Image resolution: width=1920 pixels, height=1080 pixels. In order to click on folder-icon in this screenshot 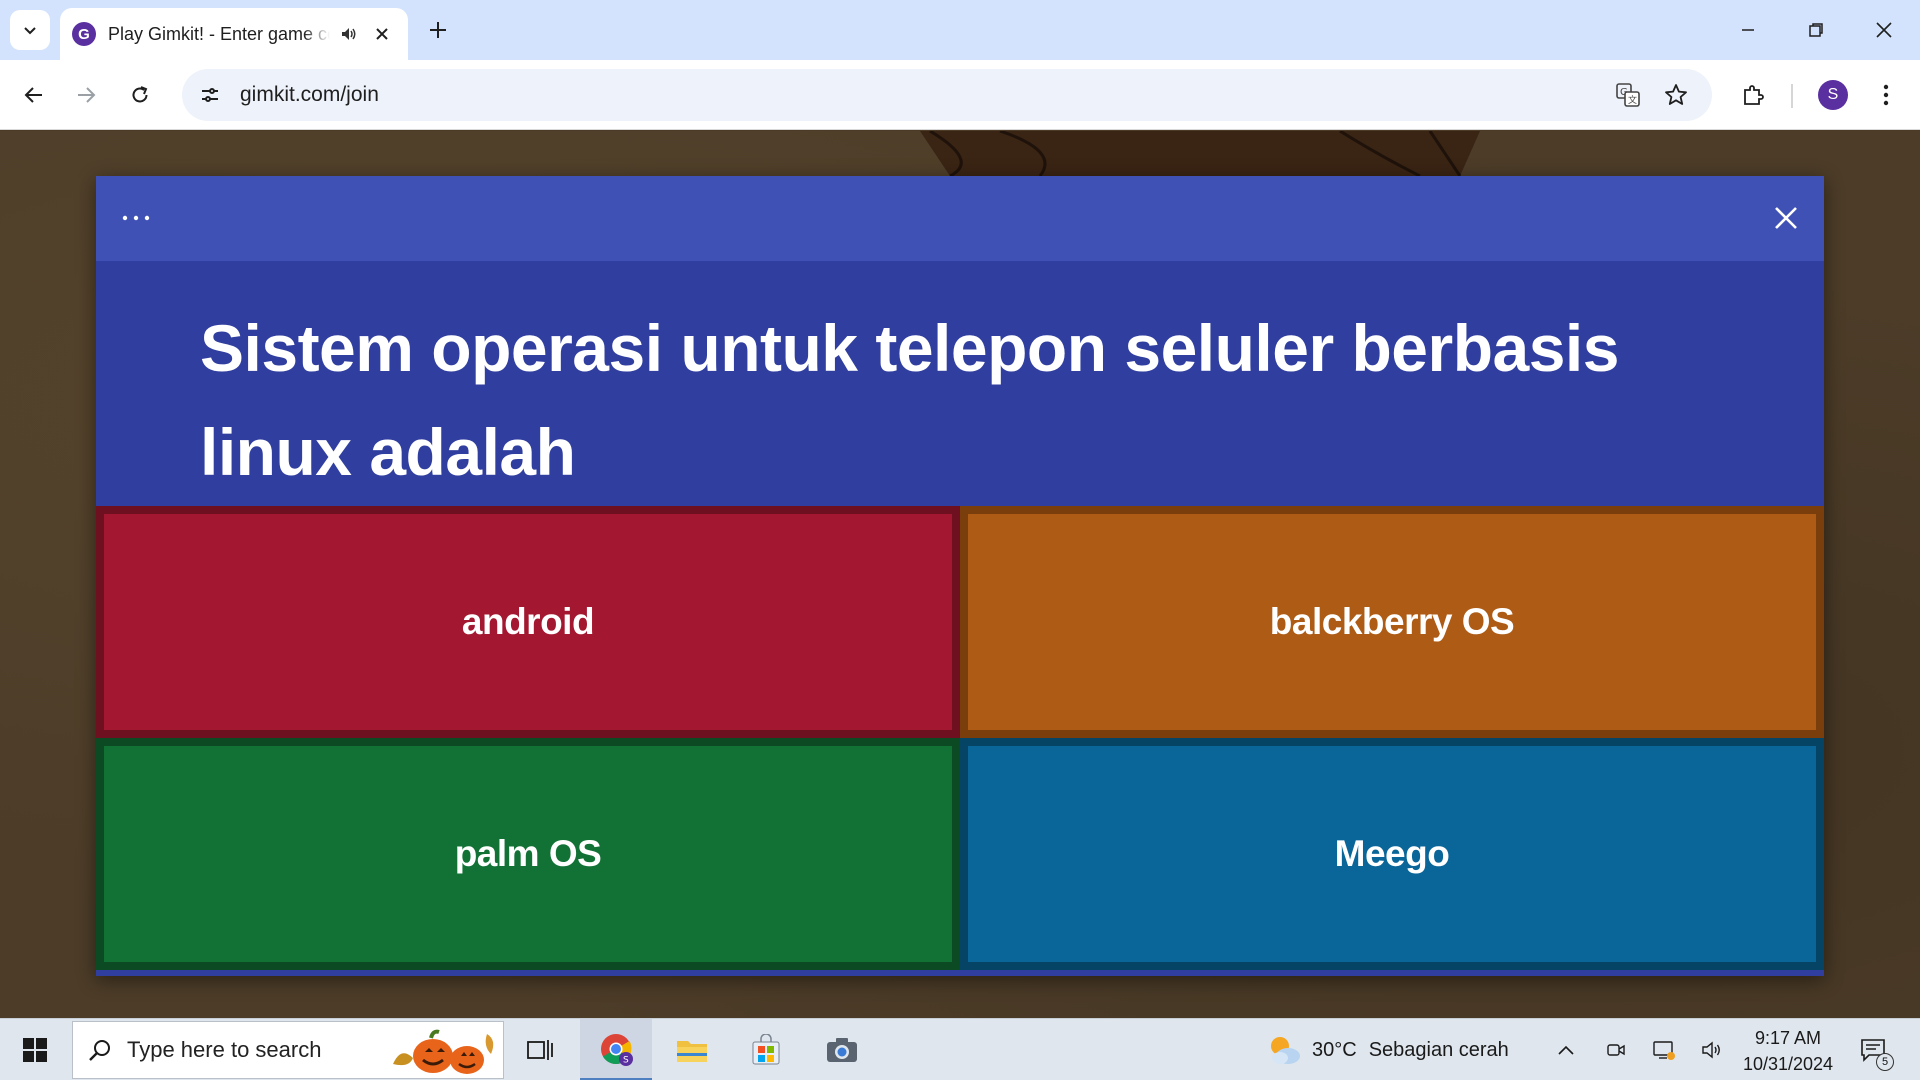, I will do `click(692, 1051)`.